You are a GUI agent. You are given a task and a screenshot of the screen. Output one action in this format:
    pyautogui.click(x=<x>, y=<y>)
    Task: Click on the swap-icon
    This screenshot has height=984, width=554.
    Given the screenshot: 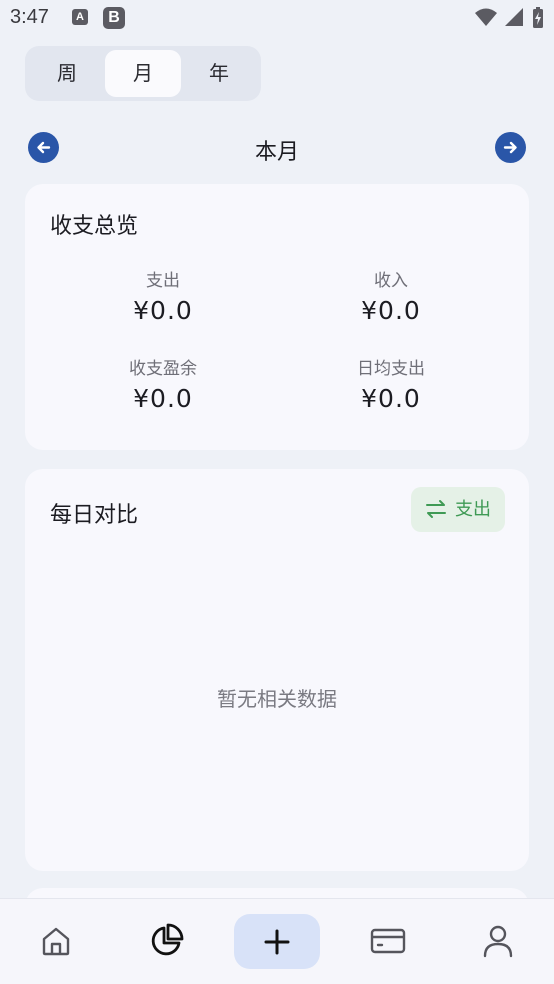 What is the action you would take?
    pyautogui.click(x=436, y=509)
    